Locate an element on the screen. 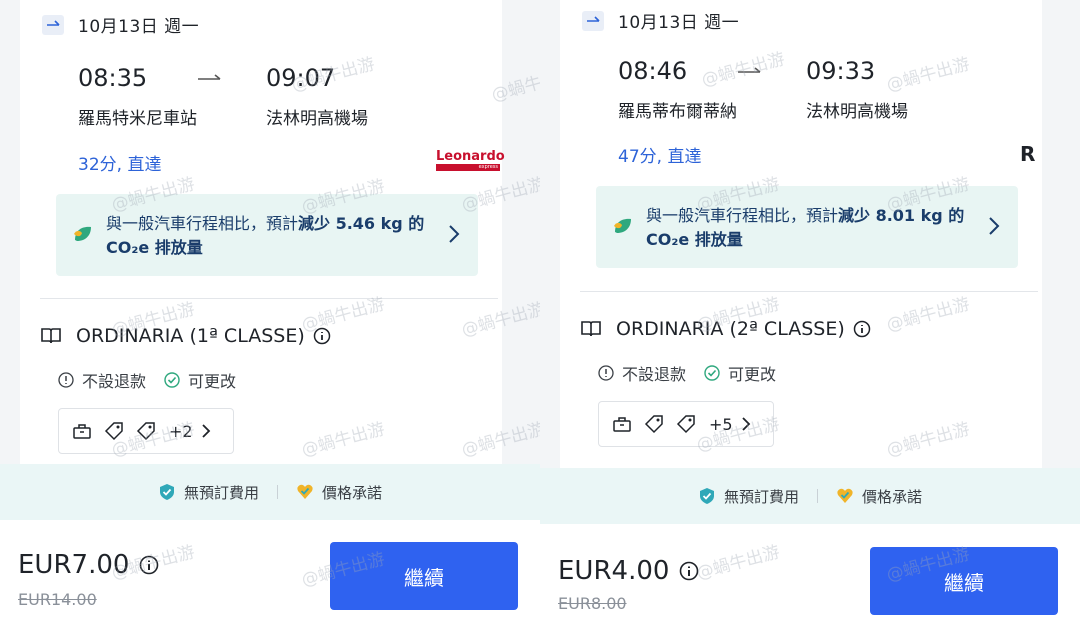  checkout-bar: EUR4.00 EUR8.00 繼續 is located at coordinates (810, 576).